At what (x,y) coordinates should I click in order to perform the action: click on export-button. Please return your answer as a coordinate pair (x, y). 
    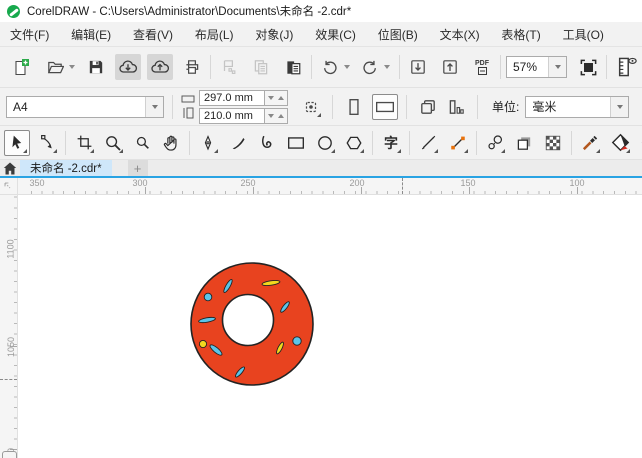
    Looking at the image, I should click on (450, 67).